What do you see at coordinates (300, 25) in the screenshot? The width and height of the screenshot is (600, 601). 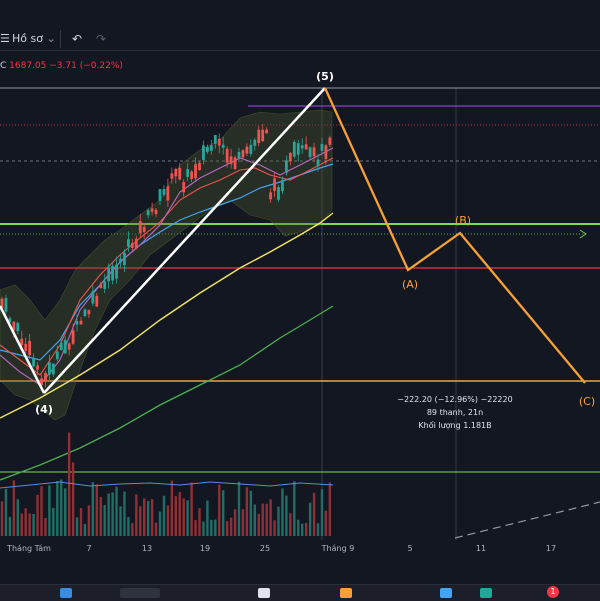 I see `toolbar: ☰ Hồ sơ ⌄ ↶ ↷` at bounding box center [300, 25].